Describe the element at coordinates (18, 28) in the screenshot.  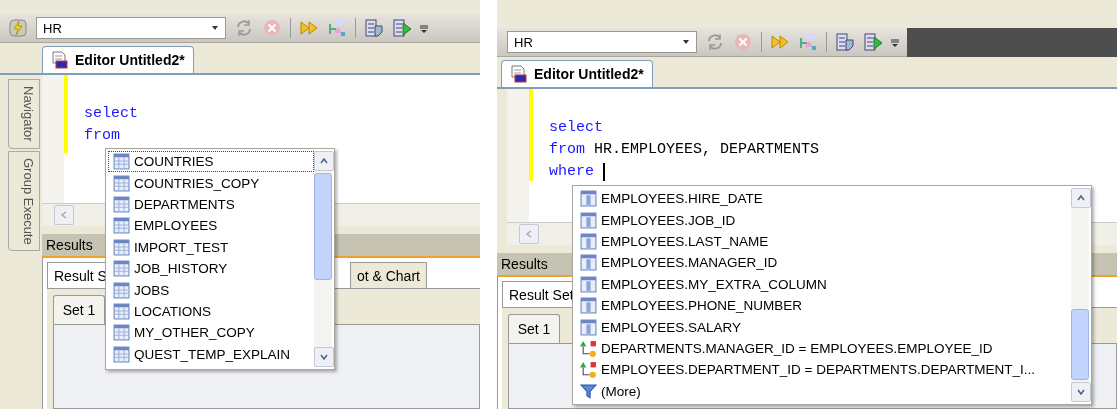
I see `lightning-icon` at that location.